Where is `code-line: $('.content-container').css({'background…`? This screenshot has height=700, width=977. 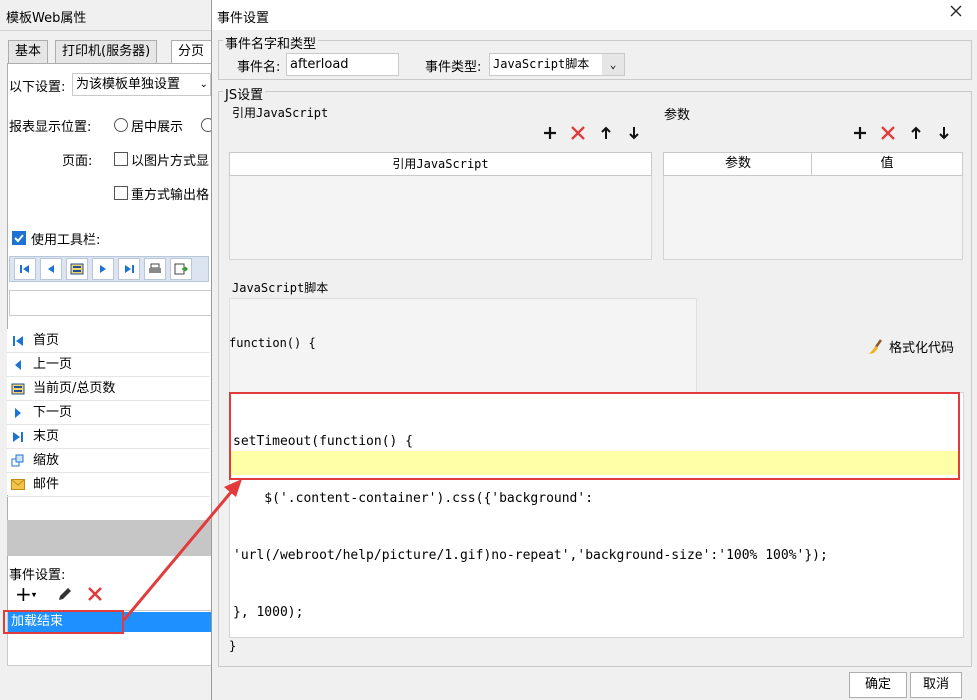 code-line: $('.content-container').css({'background… is located at coordinates (413, 498).